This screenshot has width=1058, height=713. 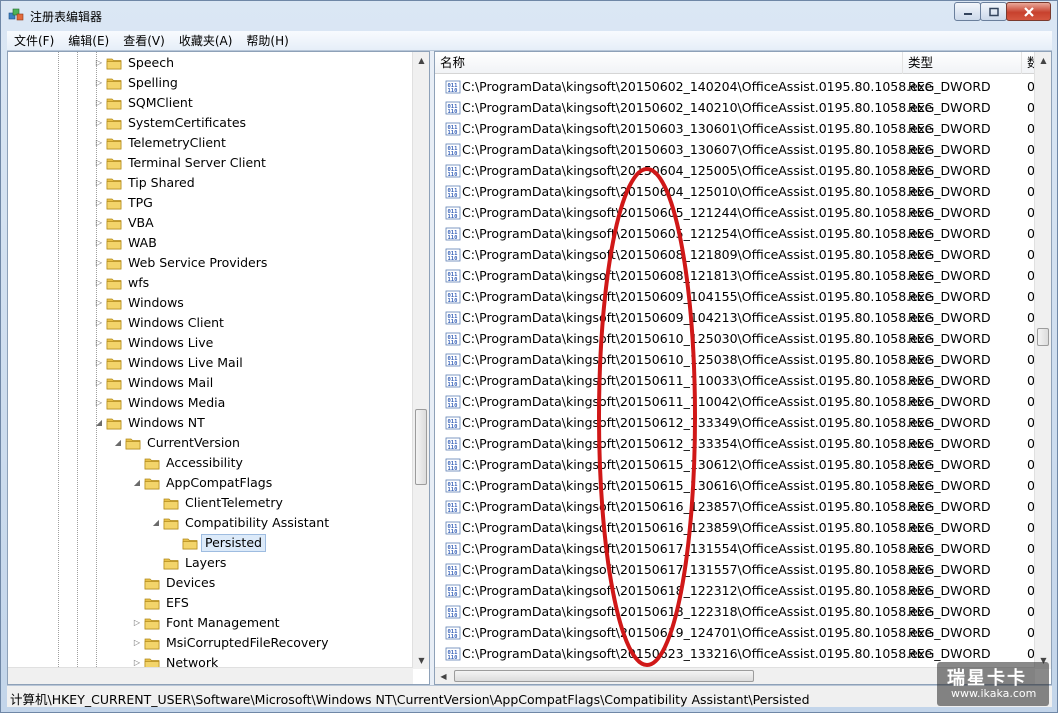 I want to click on tree-item: ▷ SQMClient, so click(x=210, y=103).